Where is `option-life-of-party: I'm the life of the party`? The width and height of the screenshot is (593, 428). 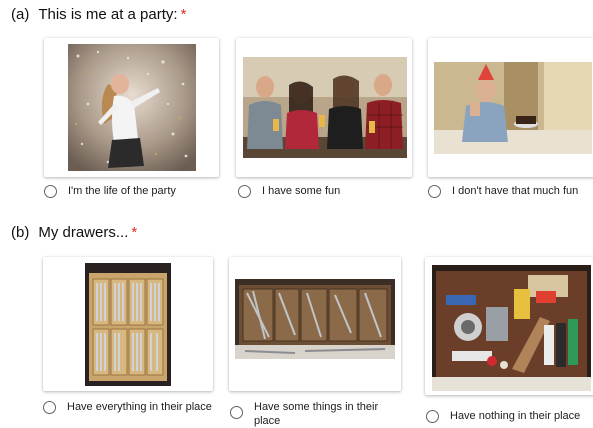 option-life-of-party: I'm the life of the party is located at coordinates (129, 191).